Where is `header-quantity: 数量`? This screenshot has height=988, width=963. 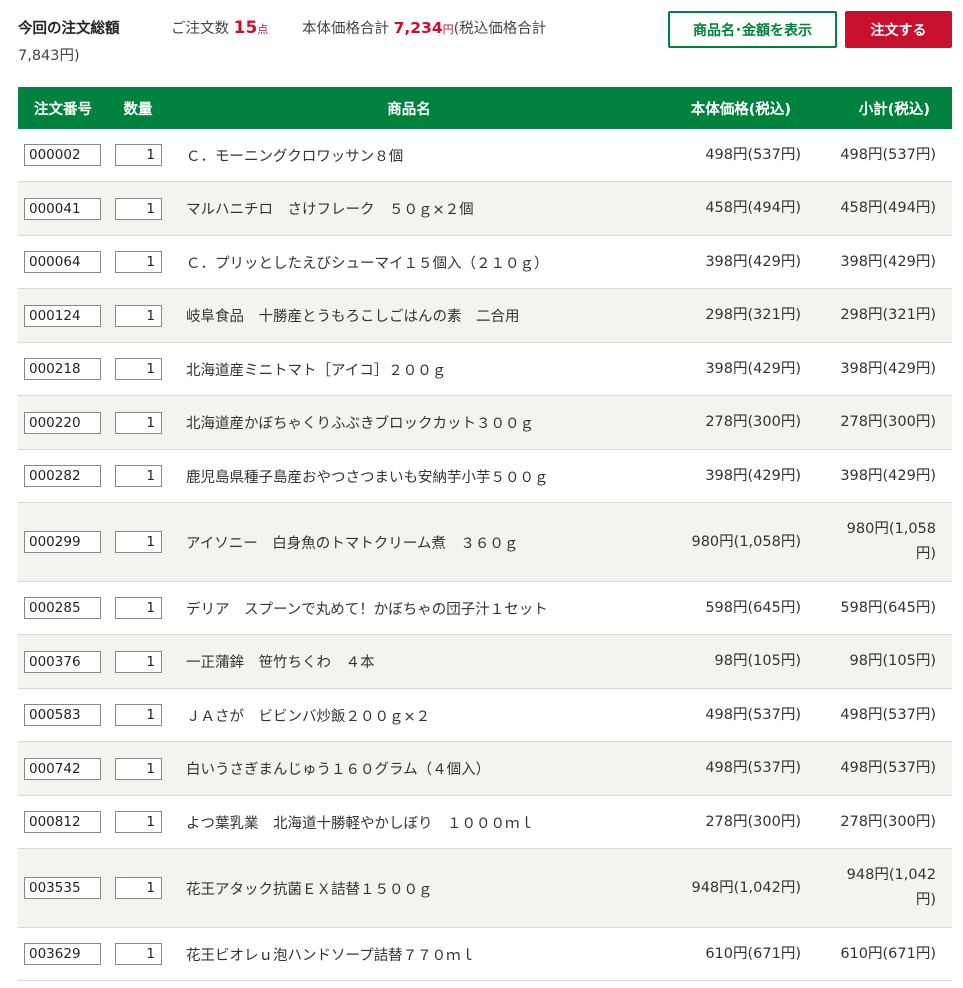 header-quantity: 数量 is located at coordinates (138, 109).